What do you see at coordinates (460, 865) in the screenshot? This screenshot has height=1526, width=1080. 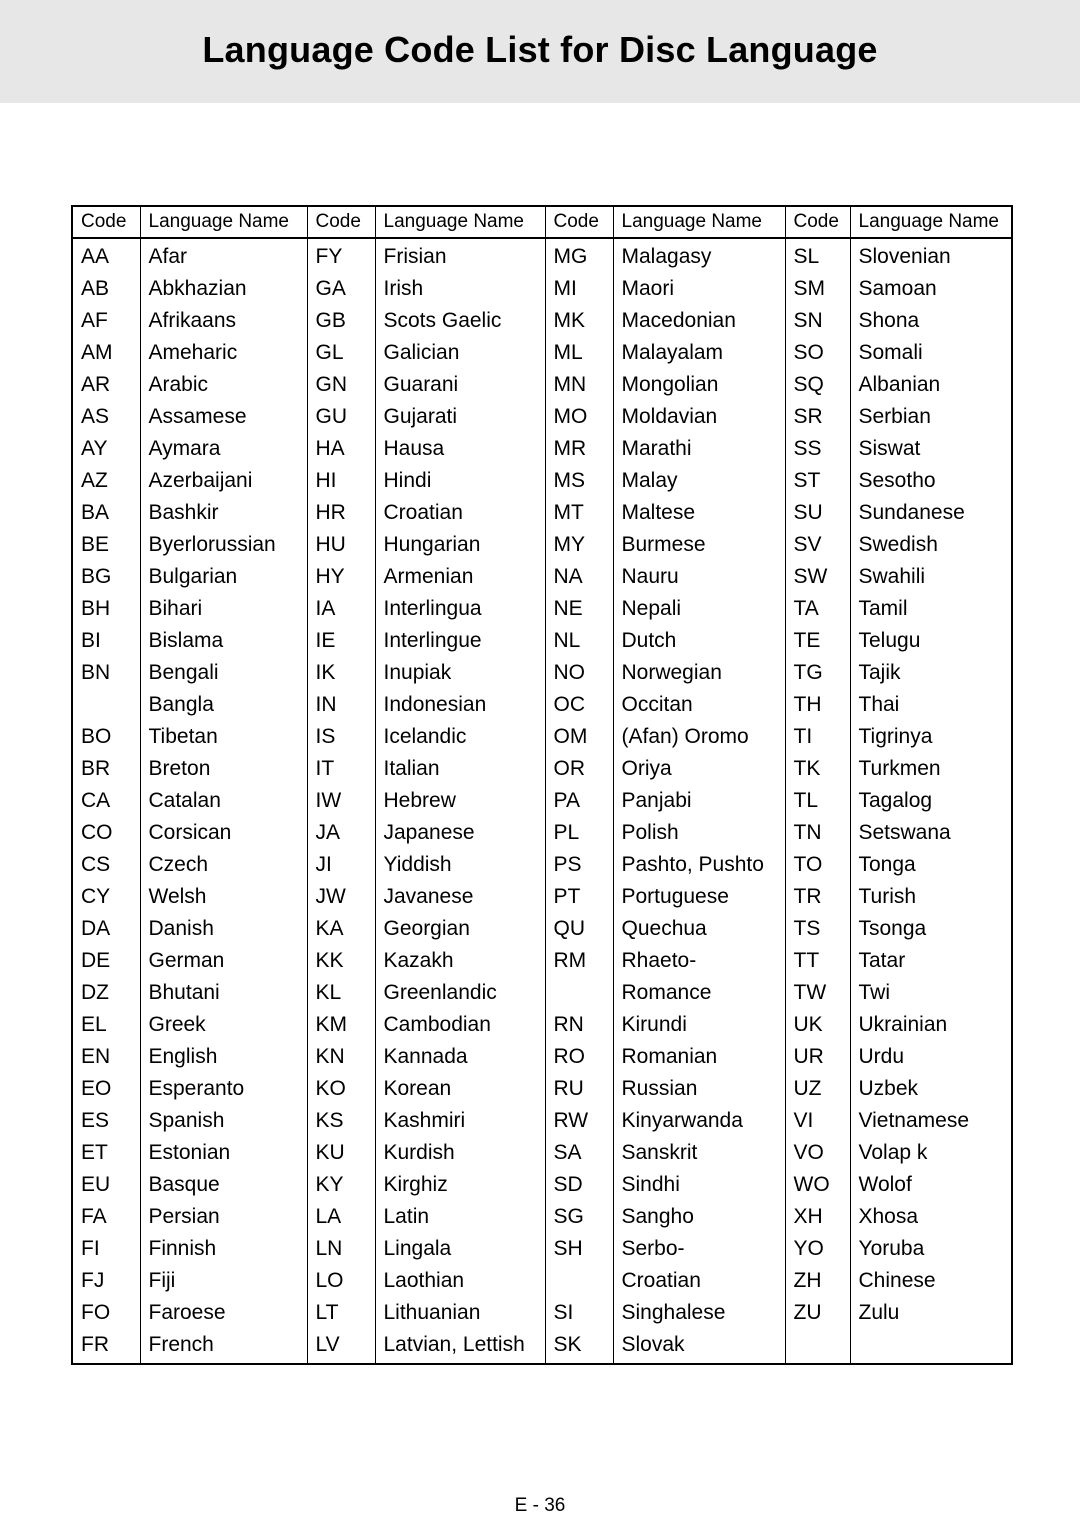 I see `cell-language-name: Yiddish` at bounding box center [460, 865].